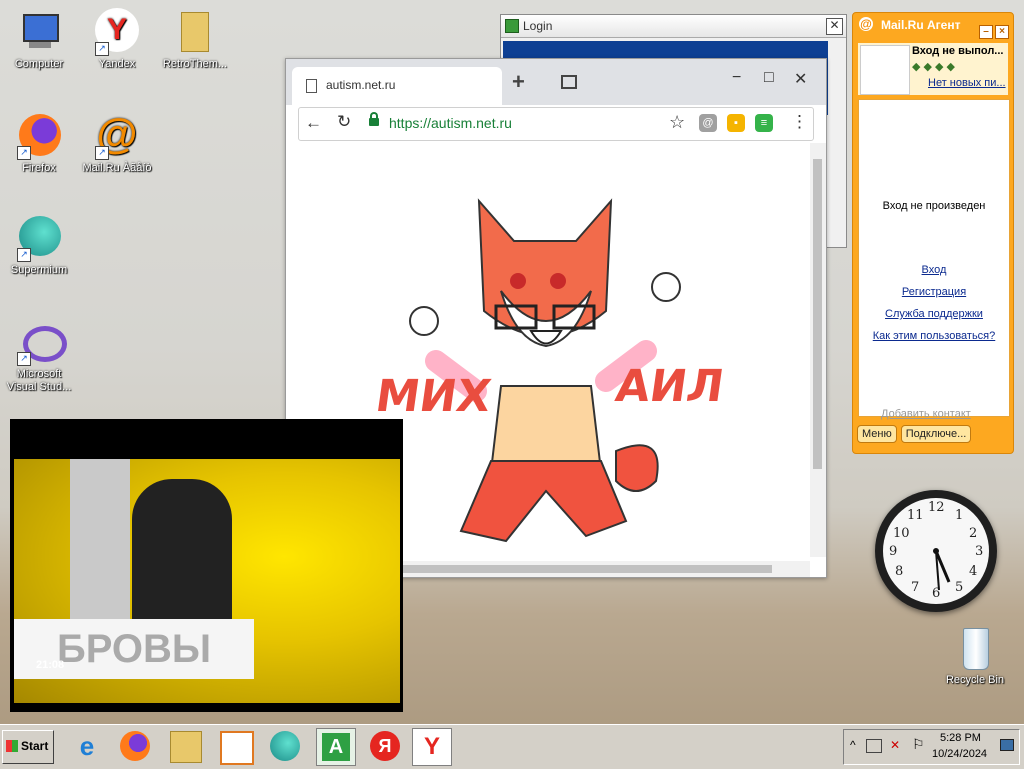  I want to click on clock-gadget: 12 1 2 3 4 5 6 7 8 9 10 11, so click(936, 551).